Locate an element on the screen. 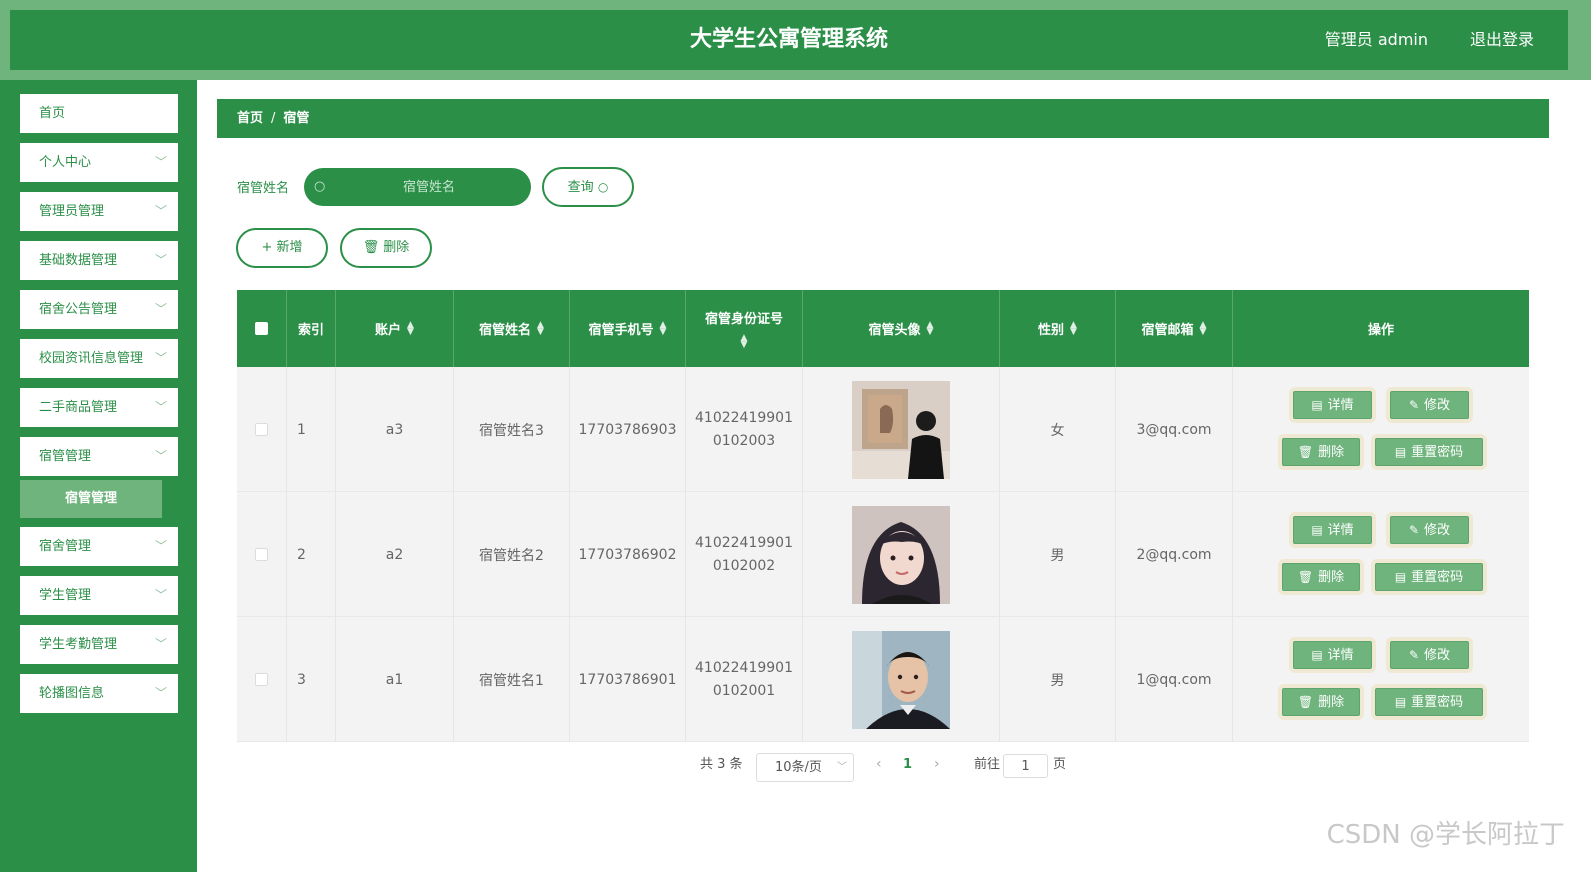 The width and height of the screenshot is (1591, 872). query-label: 查询 is located at coordinates (580, 187).